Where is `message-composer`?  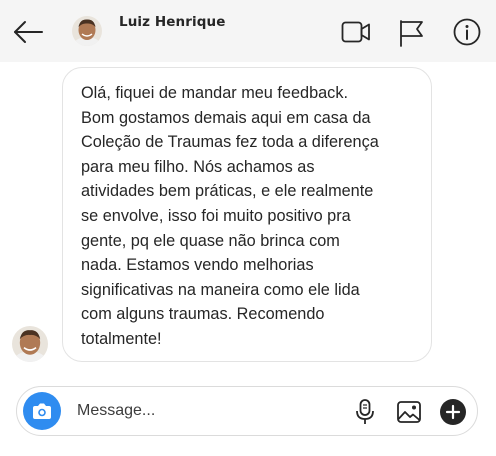
message-composer is located at coordinates (247, 411).